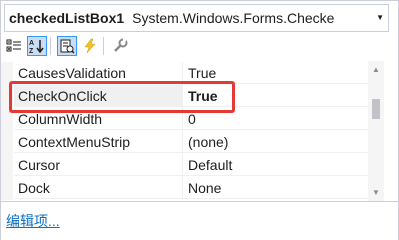  I want to click on vertical-scrollbar: ▲ ▼, so click(376, 131).